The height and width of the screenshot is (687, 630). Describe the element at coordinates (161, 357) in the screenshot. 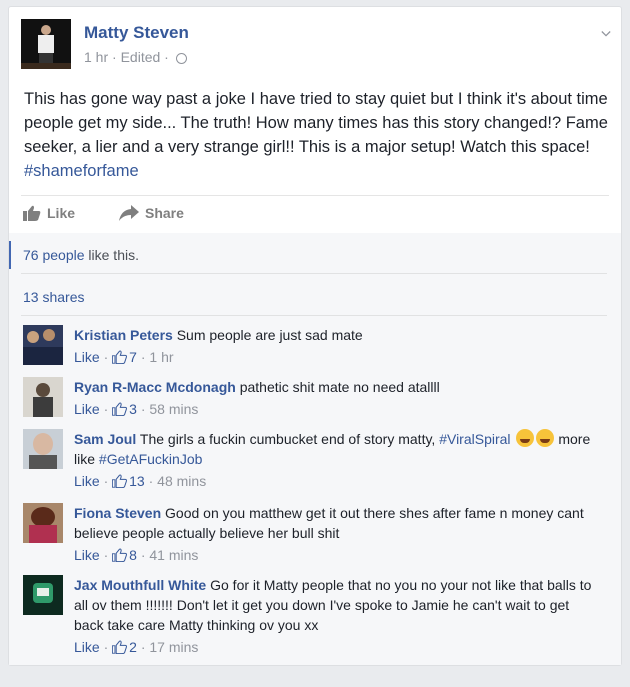

I see `comment-time: 1 hr` at that location.